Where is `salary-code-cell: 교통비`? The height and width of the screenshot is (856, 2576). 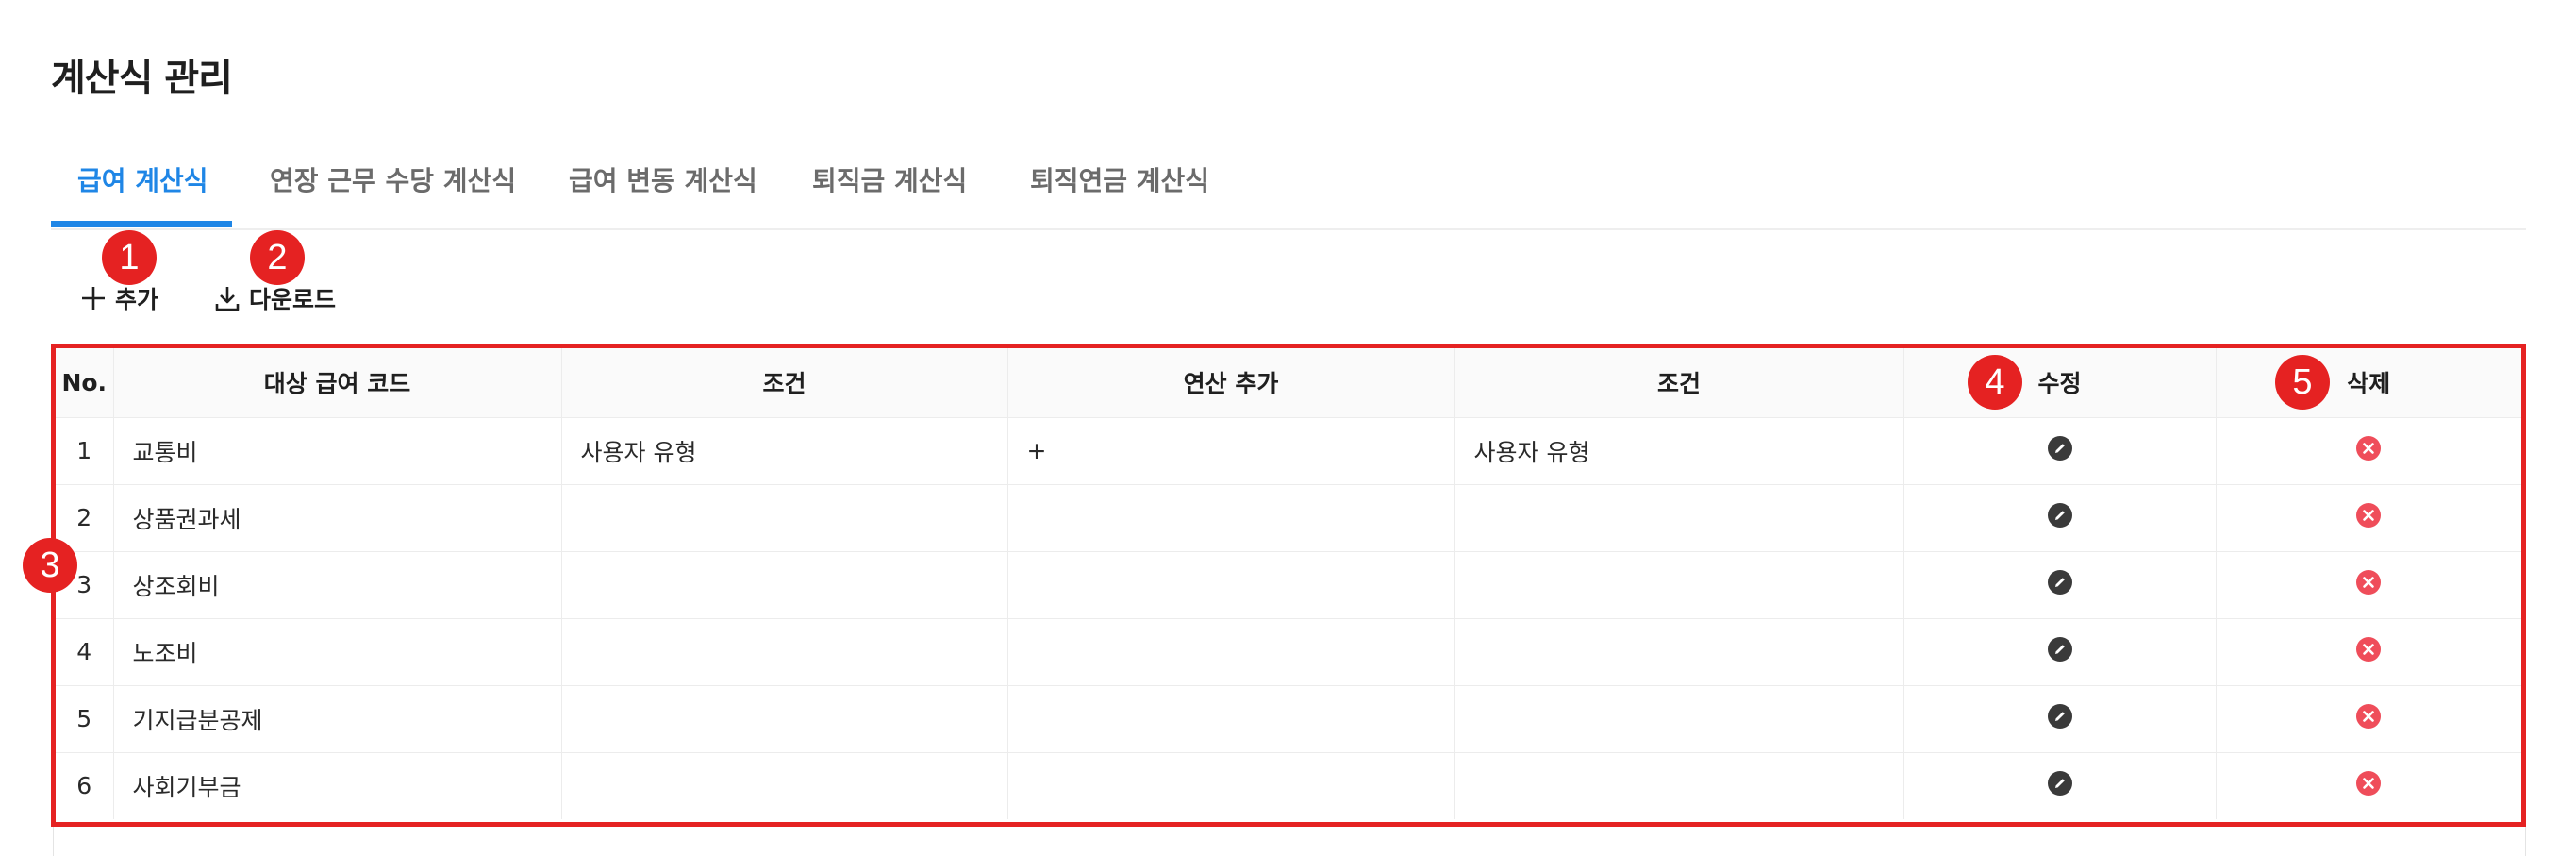
salary-code-cell: 교통비 is located at coordinates (337, 451).